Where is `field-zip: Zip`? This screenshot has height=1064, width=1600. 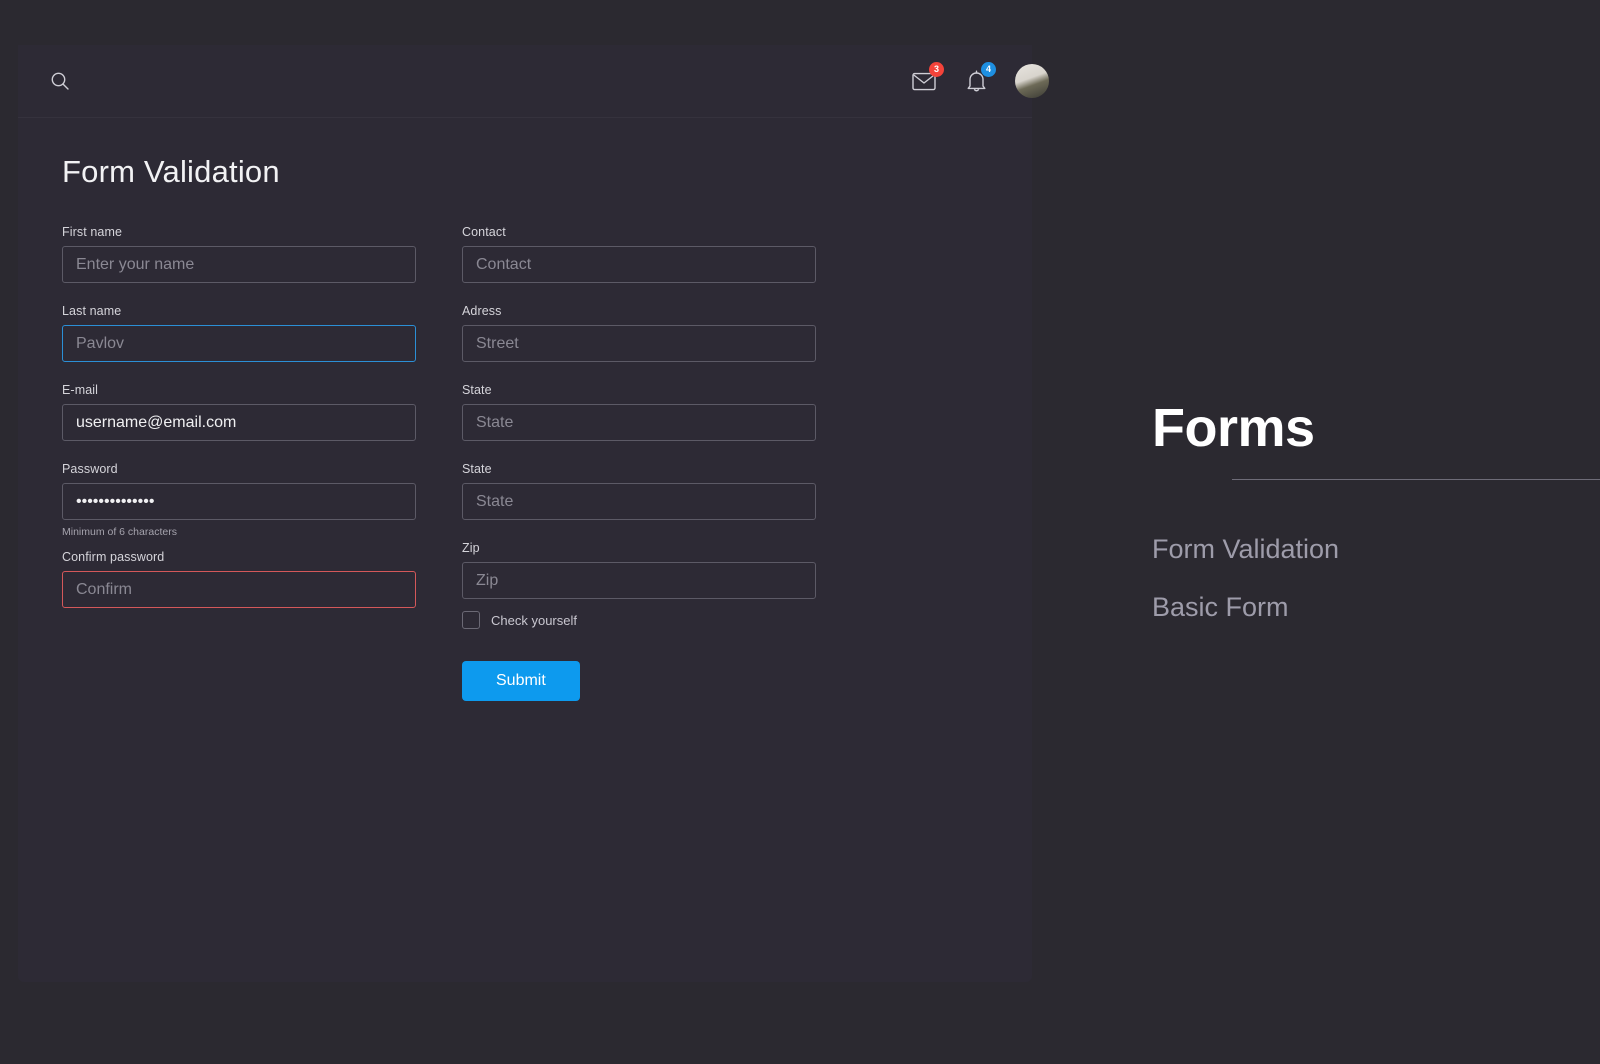
field-zip: Zip is located at coordinates (639, 570).